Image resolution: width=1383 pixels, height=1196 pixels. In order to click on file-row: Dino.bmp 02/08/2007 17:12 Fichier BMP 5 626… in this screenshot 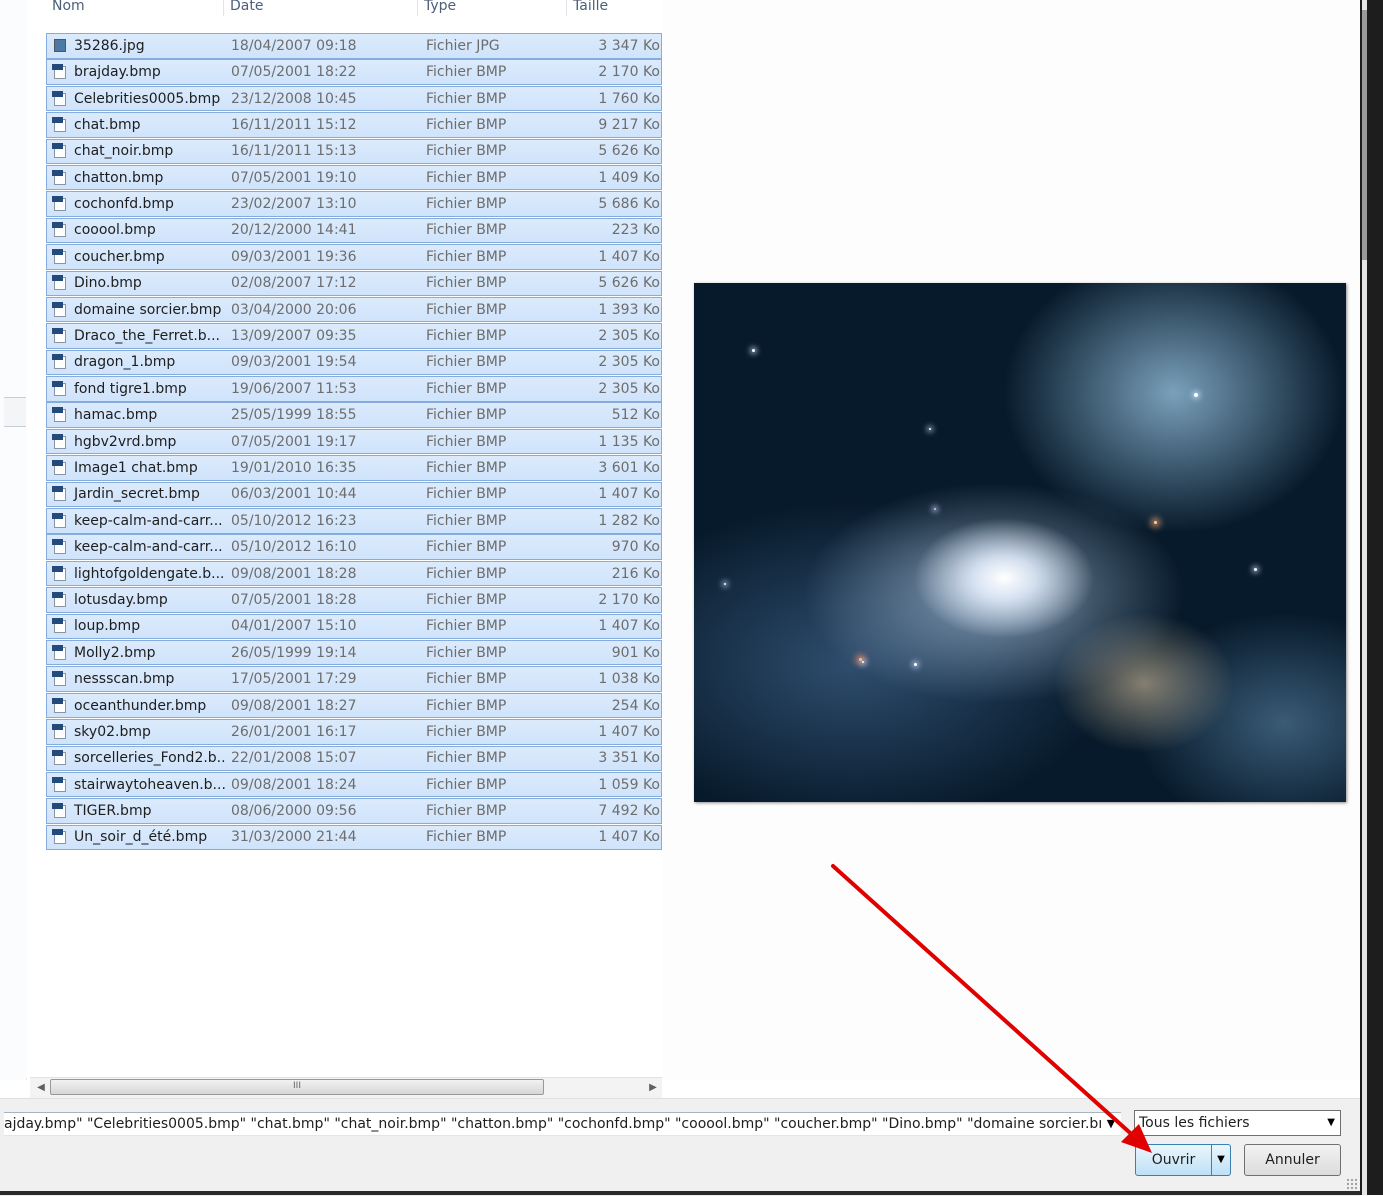, I will do `click(354, 283)`.